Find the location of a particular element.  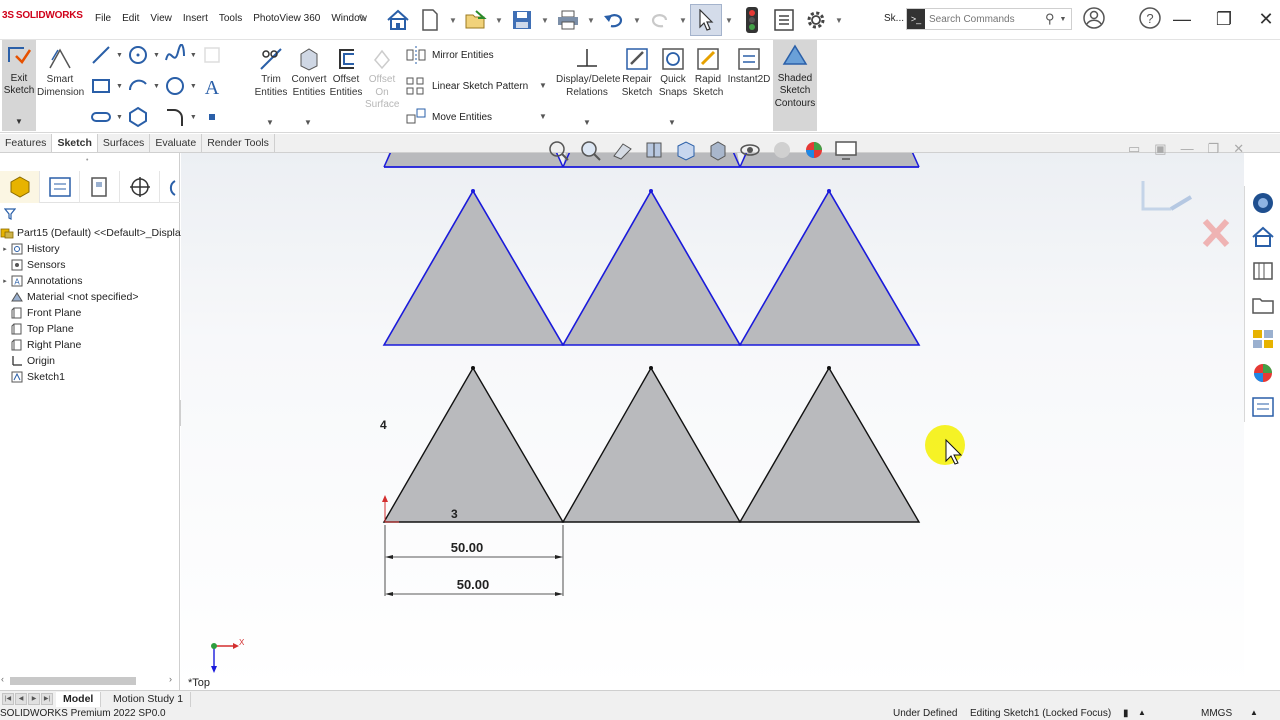

menu-photoview: PhotoView 360 is located at coordinates (286, 18).